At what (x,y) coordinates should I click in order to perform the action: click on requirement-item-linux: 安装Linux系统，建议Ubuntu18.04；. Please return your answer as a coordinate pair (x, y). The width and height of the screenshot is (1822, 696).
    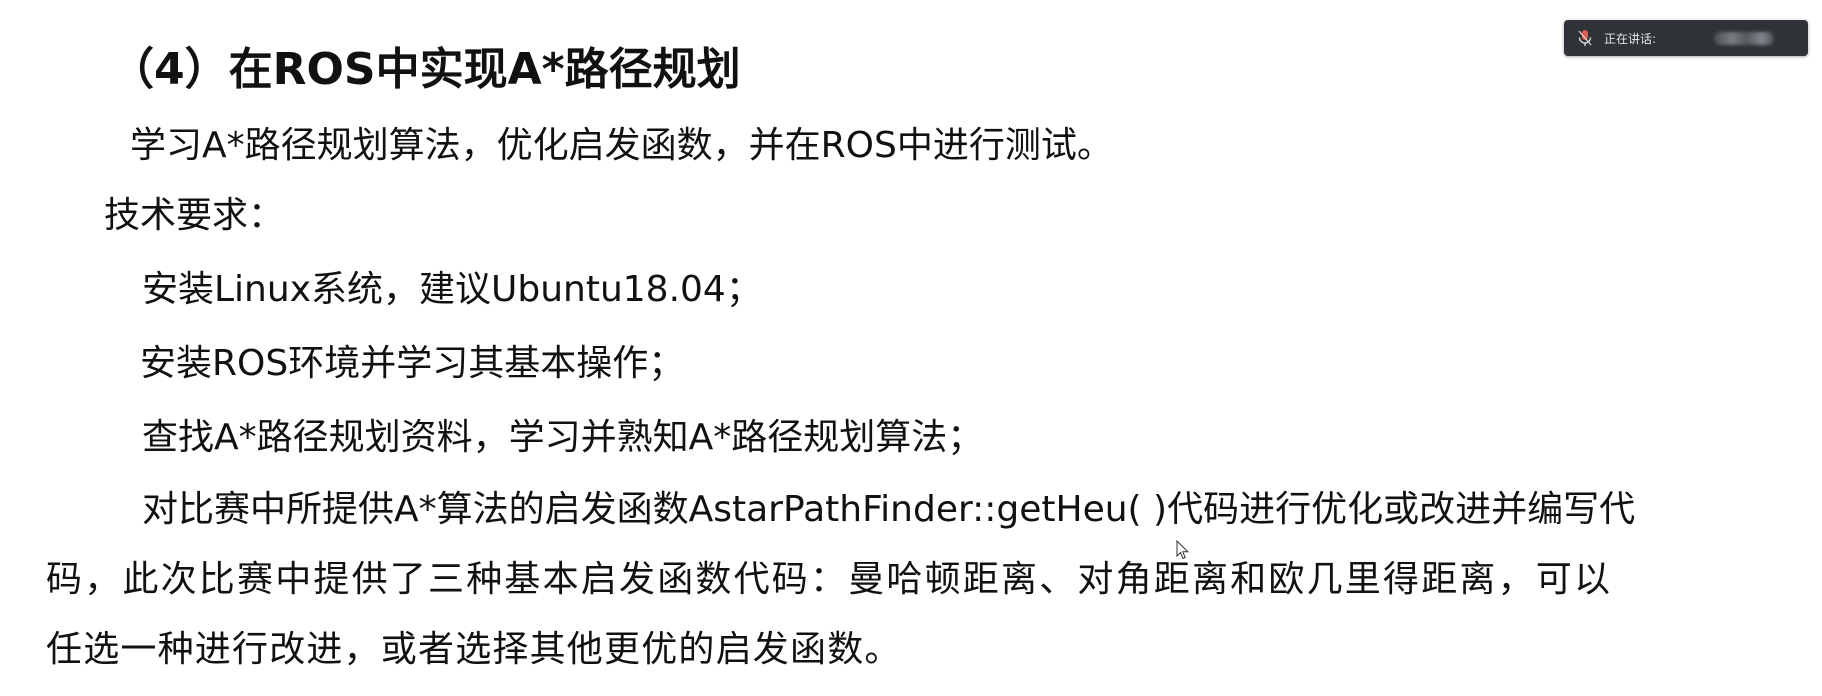
    Looking at the image, I should click on (452, 289).